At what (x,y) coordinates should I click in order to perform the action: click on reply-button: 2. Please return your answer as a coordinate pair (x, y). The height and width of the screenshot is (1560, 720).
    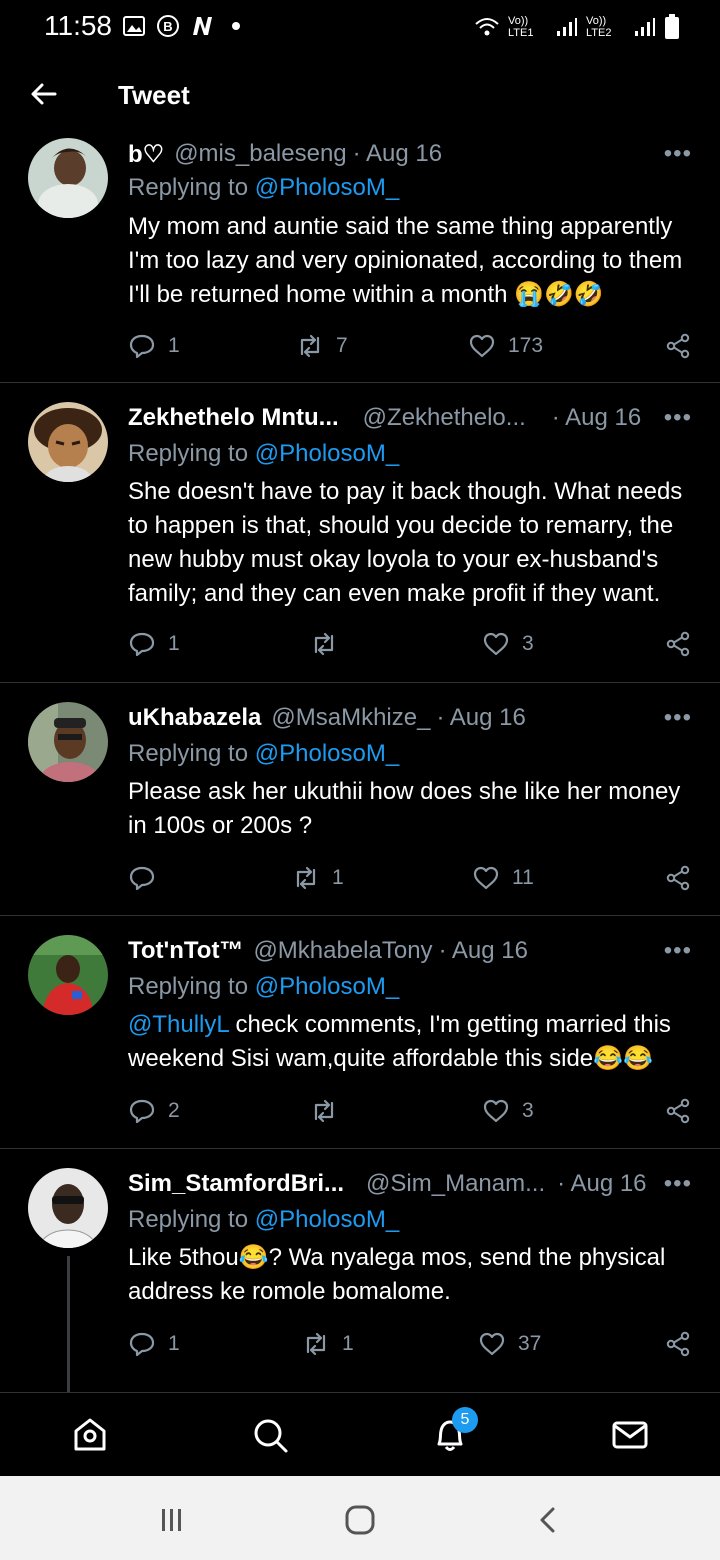
    Looking at the image, I should click on (154, 1111).